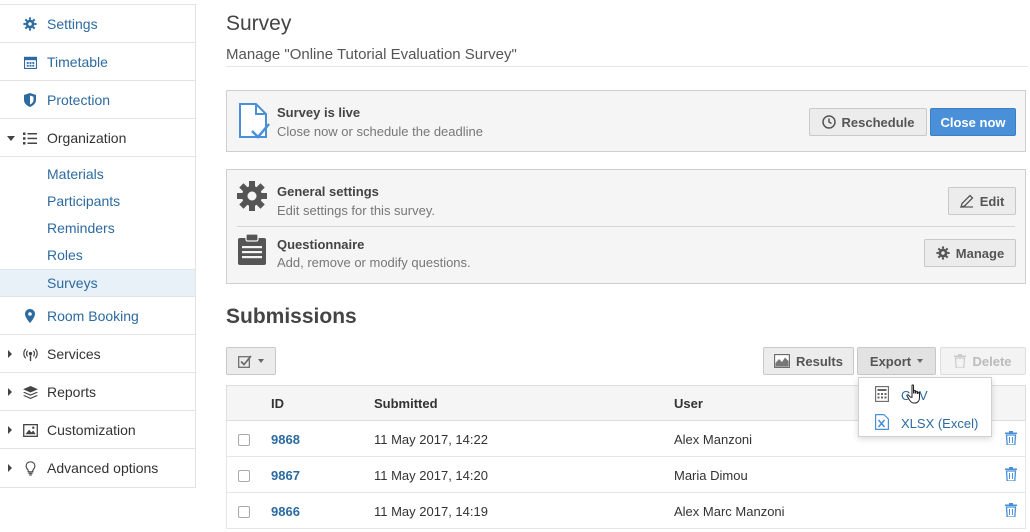 This screenshot has height=532, width=1030. Describe the element at coordinates (992, 361) in the screenshot. I see `delete-label: Delete` at that location.